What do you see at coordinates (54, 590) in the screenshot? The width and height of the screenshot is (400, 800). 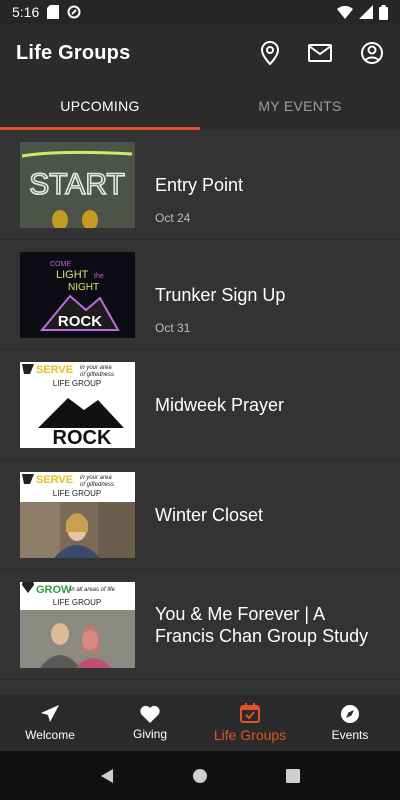 I see `thumb-text: GROW` at bounding box center [54, 590].